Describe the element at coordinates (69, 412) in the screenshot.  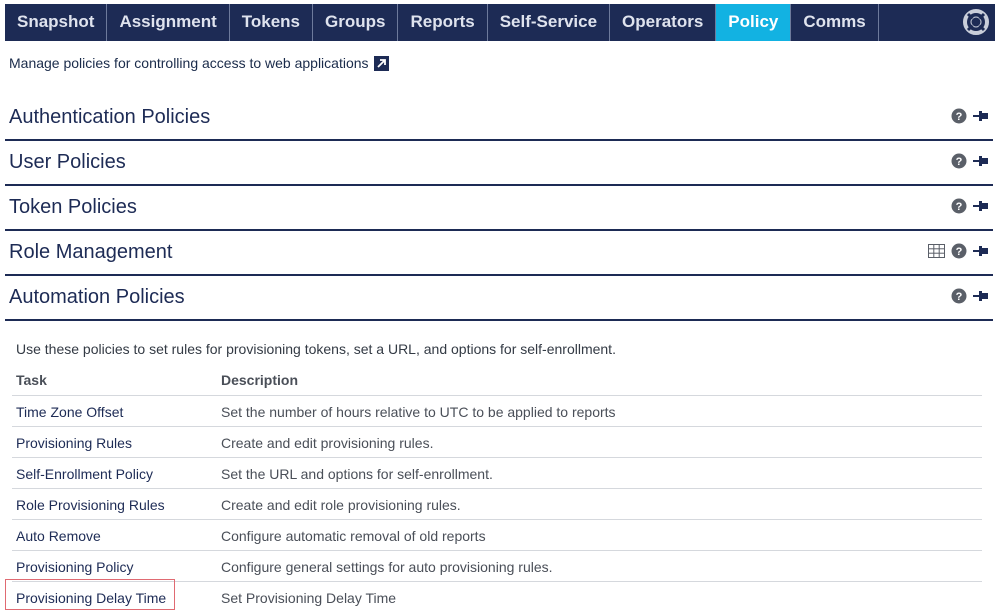
I see `task-link-time-zone-offset: Time Zone Offset` at that location.